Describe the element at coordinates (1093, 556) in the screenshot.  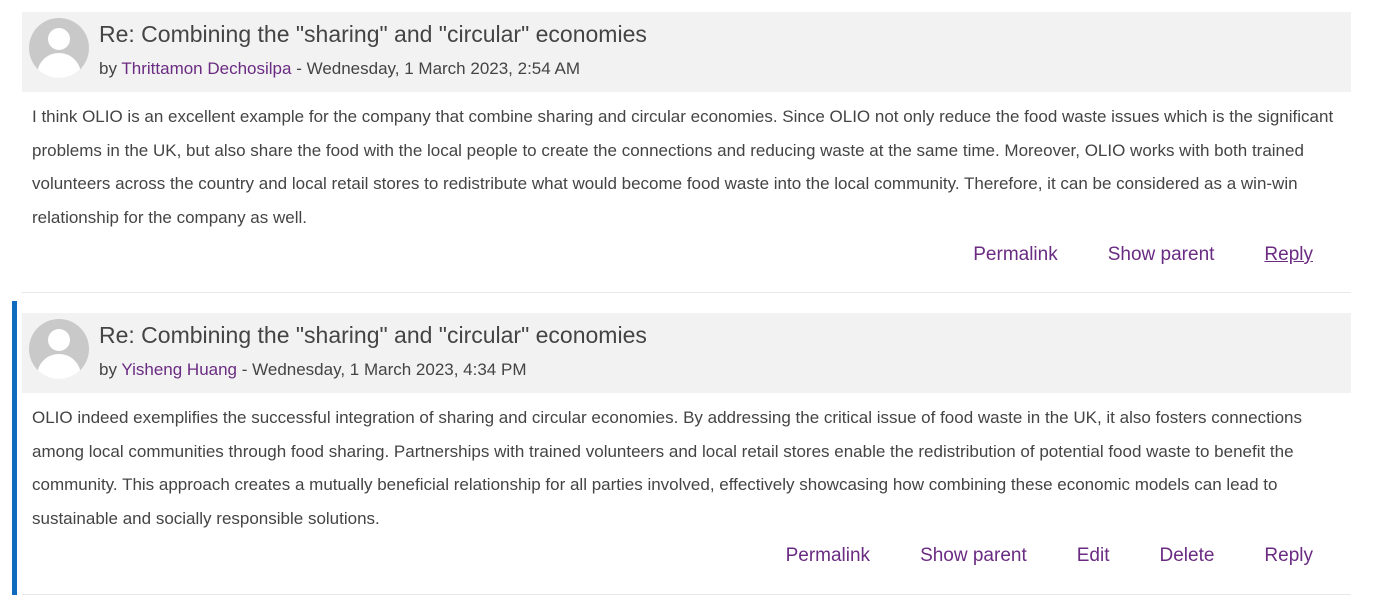
I see `edit-link: Edit` at that location.